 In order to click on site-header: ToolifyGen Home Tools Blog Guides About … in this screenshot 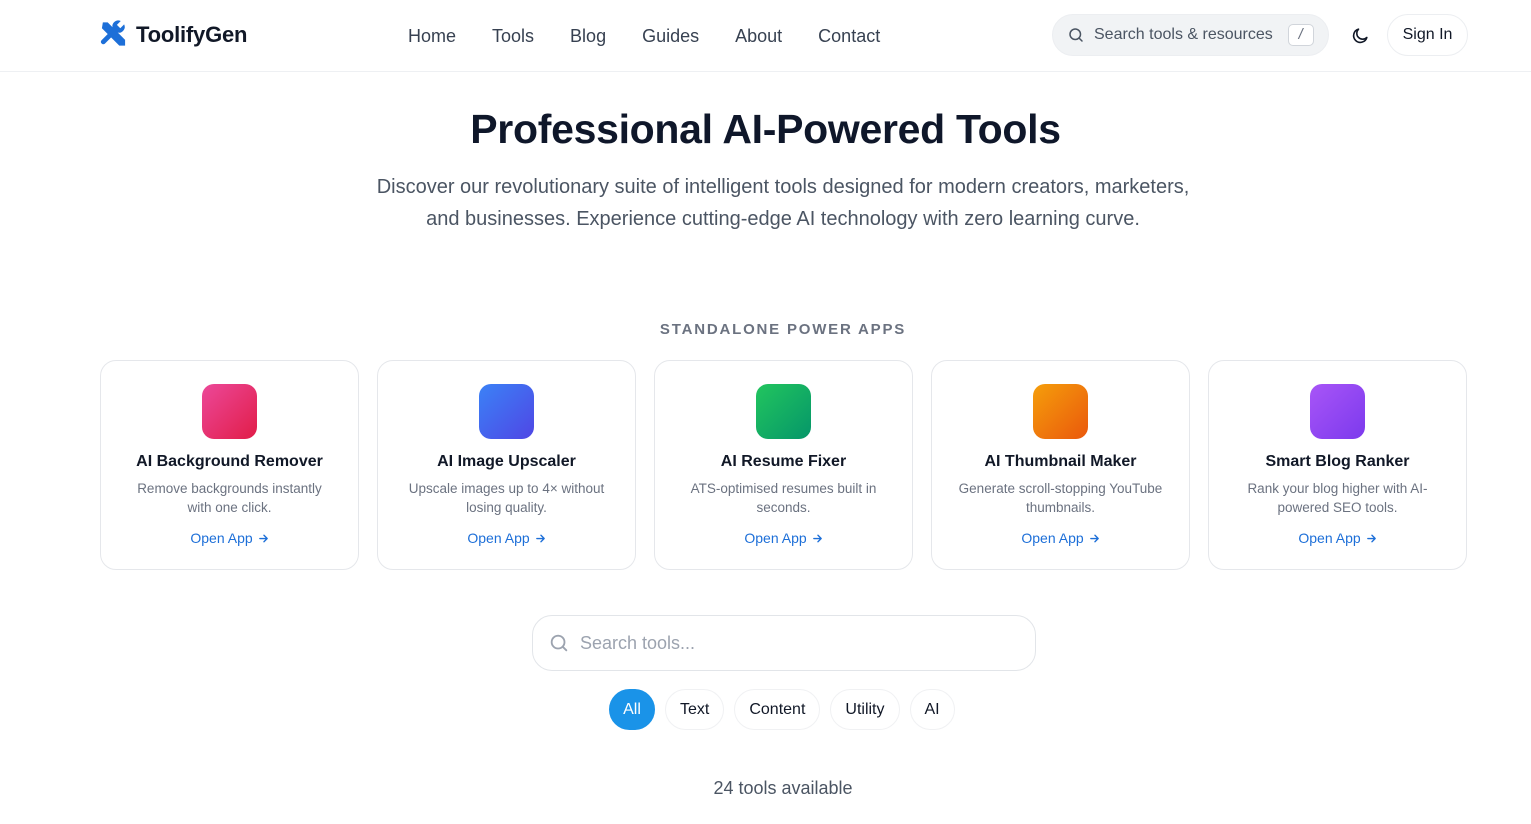, I will do `click(765, 36)`.